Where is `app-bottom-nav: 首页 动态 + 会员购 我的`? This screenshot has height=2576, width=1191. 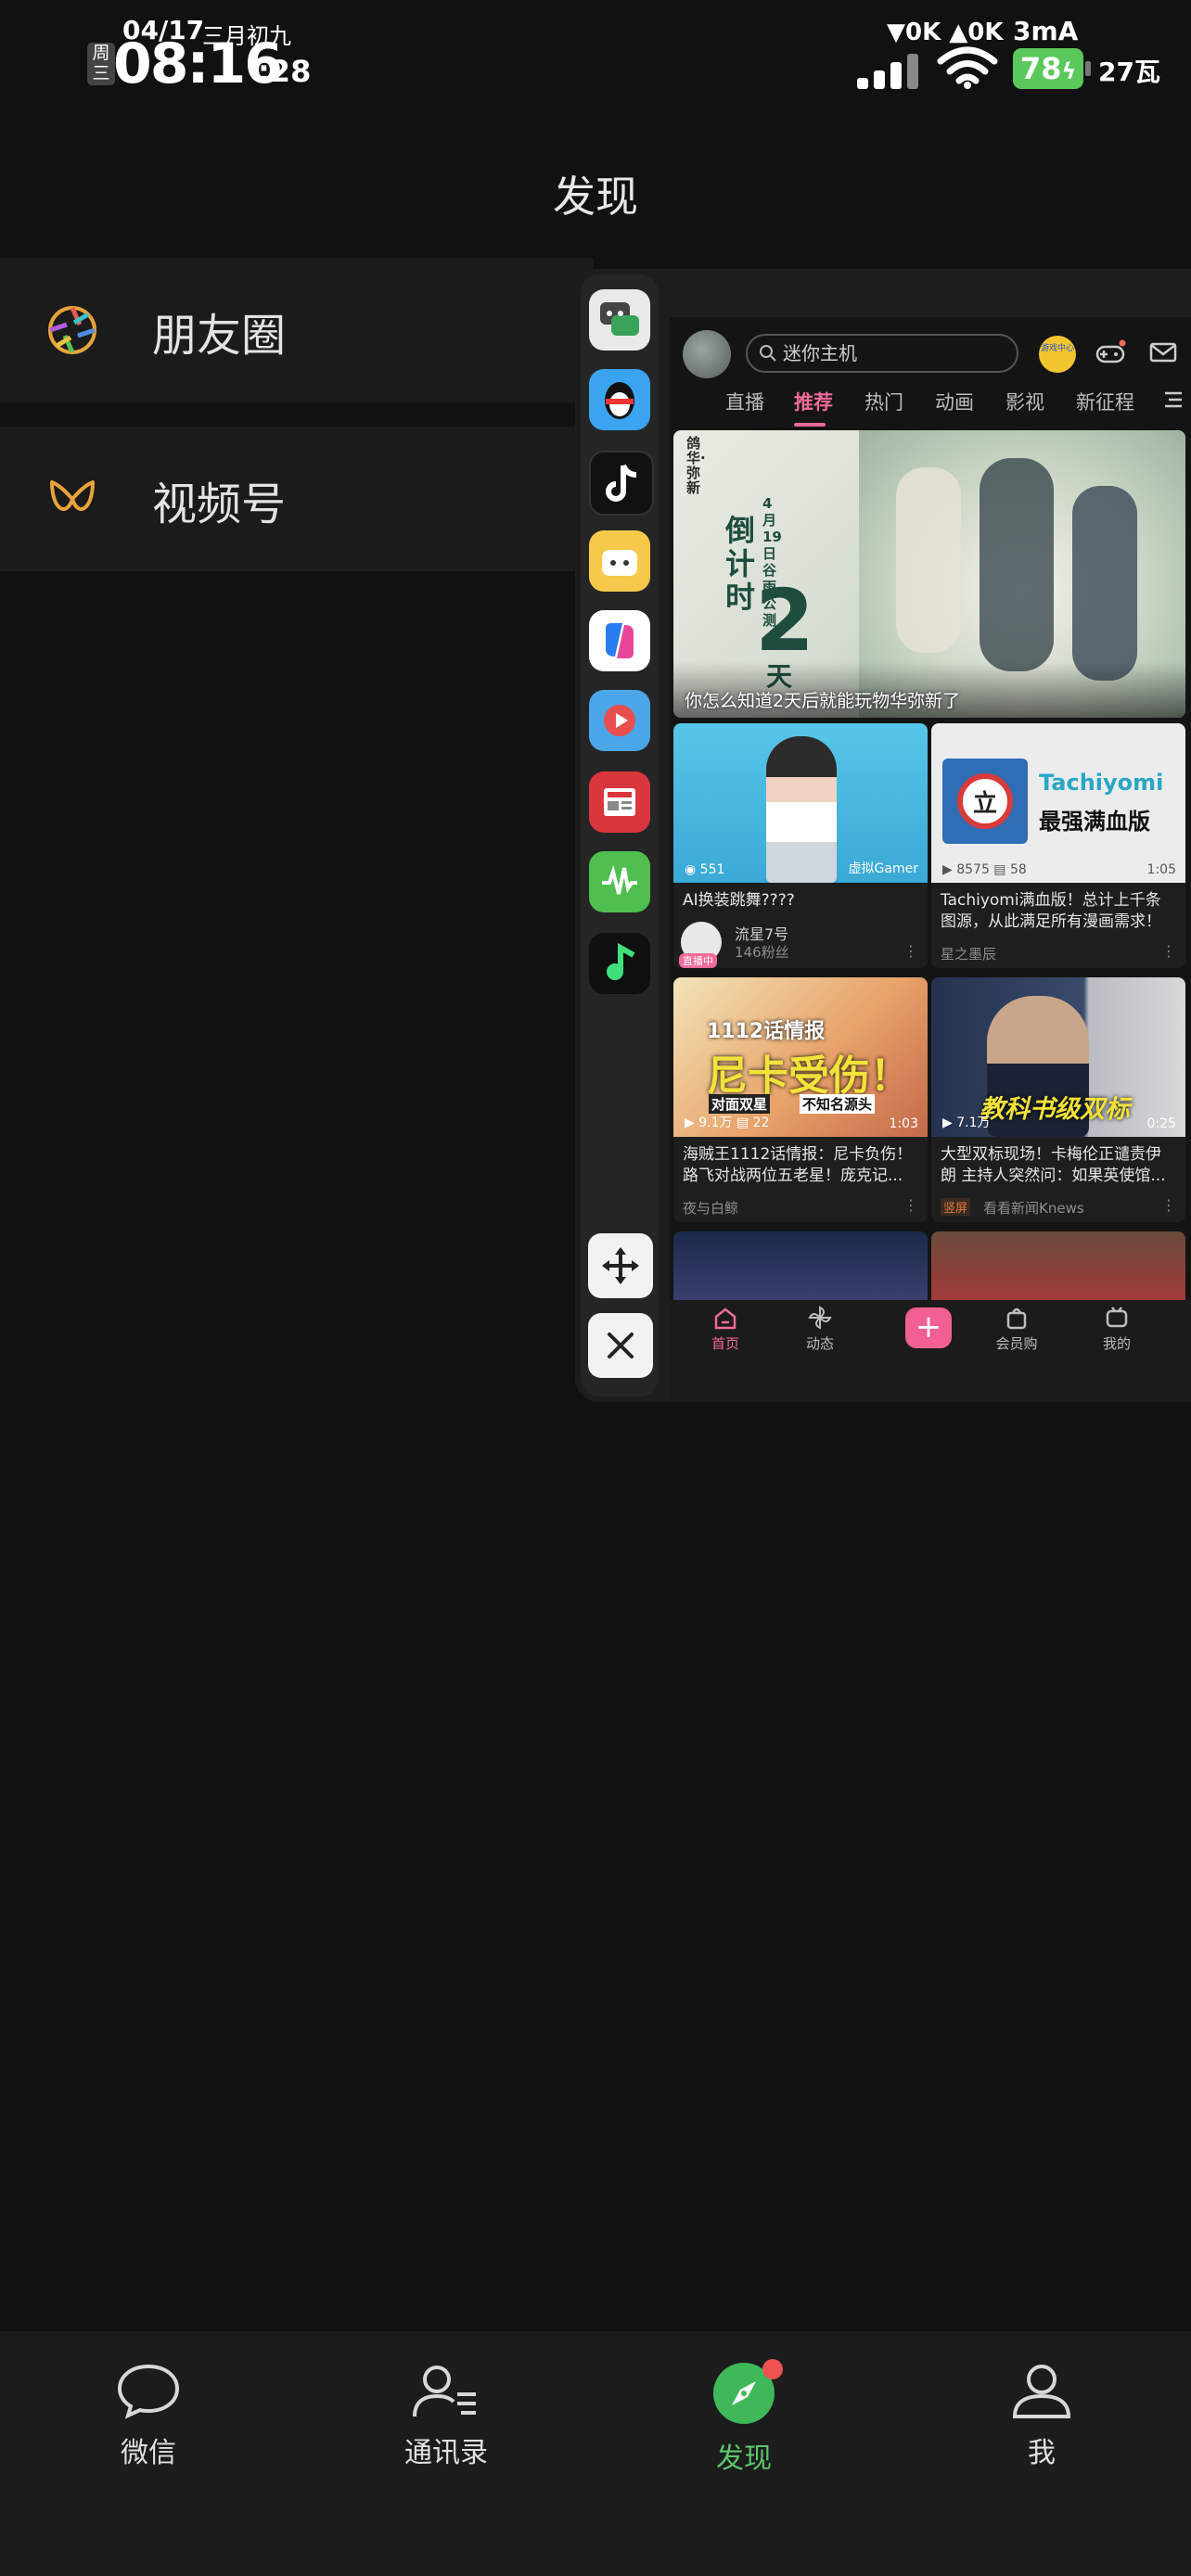
app-bottom-nav: 首页 动态 + 会员购 我的 is located at coordinates (931, 1351).